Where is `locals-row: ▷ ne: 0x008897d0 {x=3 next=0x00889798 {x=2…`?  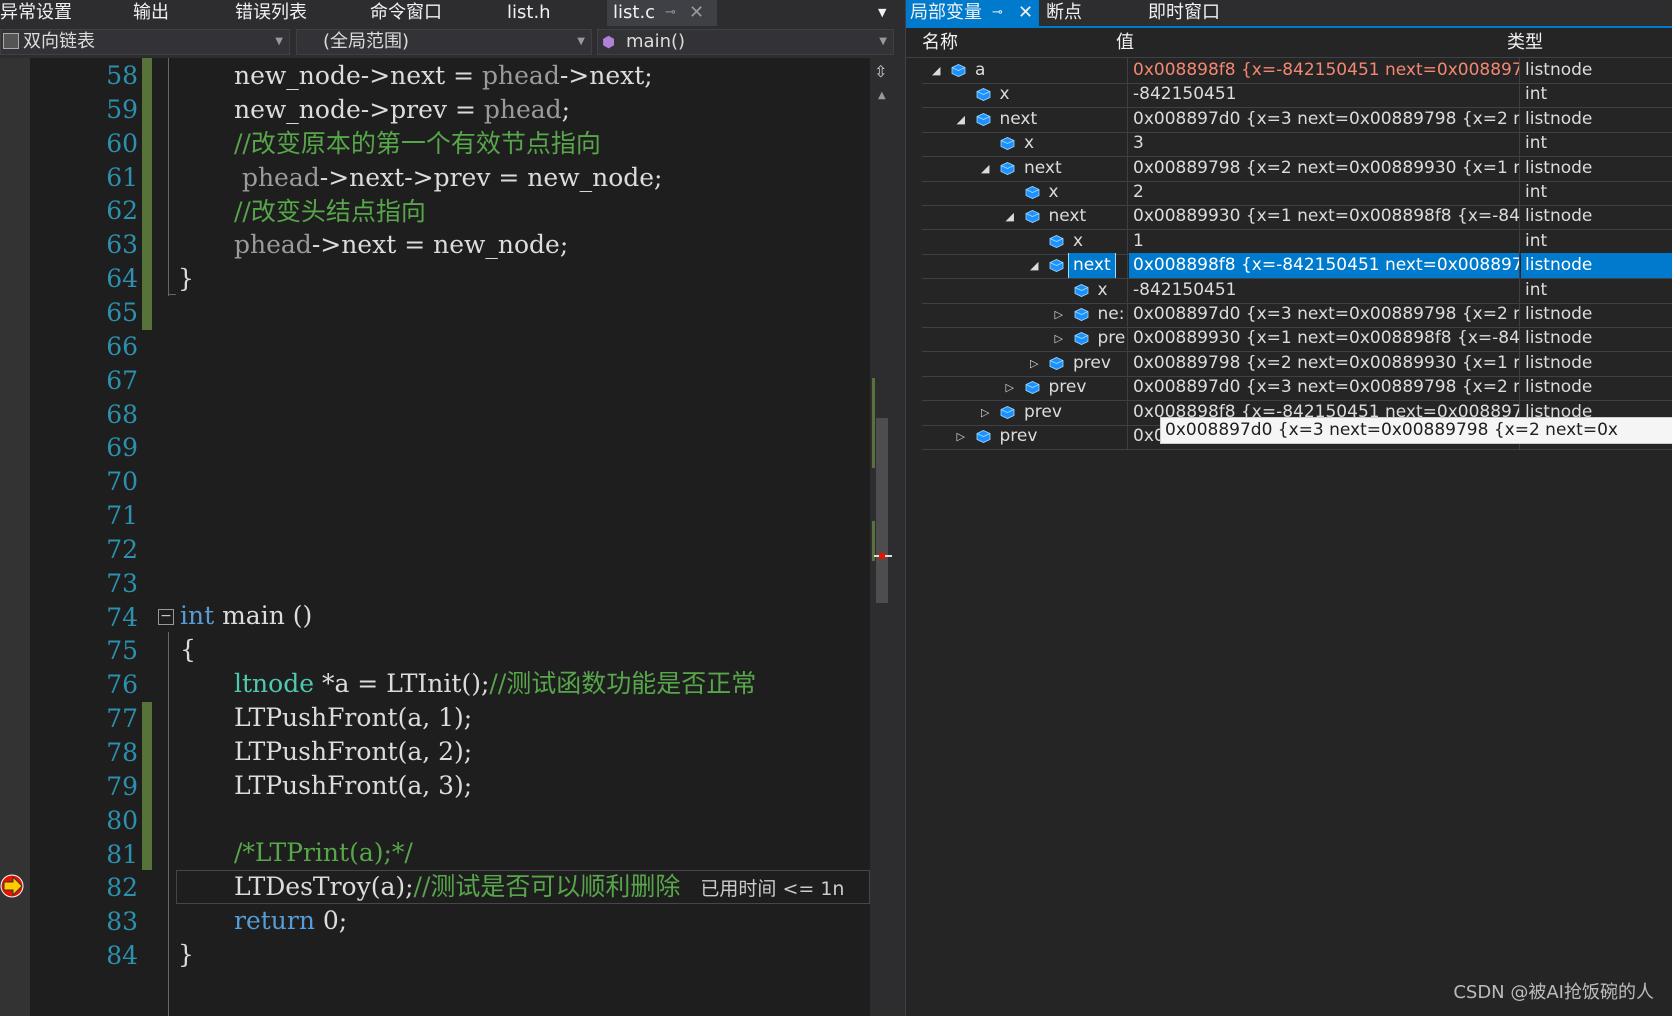 locals-row: ▷ ne: 0x008897d0 {x=3 next=0x00889798 {x=2… is located at coordinates (1297, 315).